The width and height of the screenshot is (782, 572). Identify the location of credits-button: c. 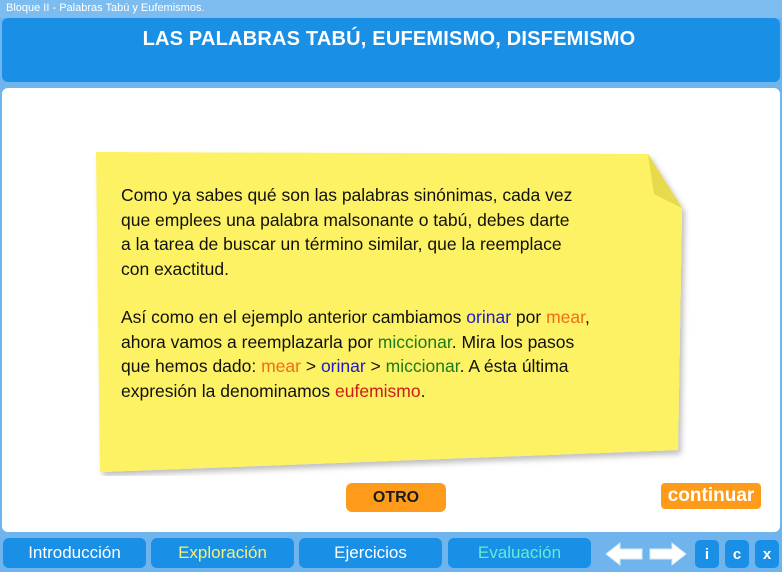
(737, 554).